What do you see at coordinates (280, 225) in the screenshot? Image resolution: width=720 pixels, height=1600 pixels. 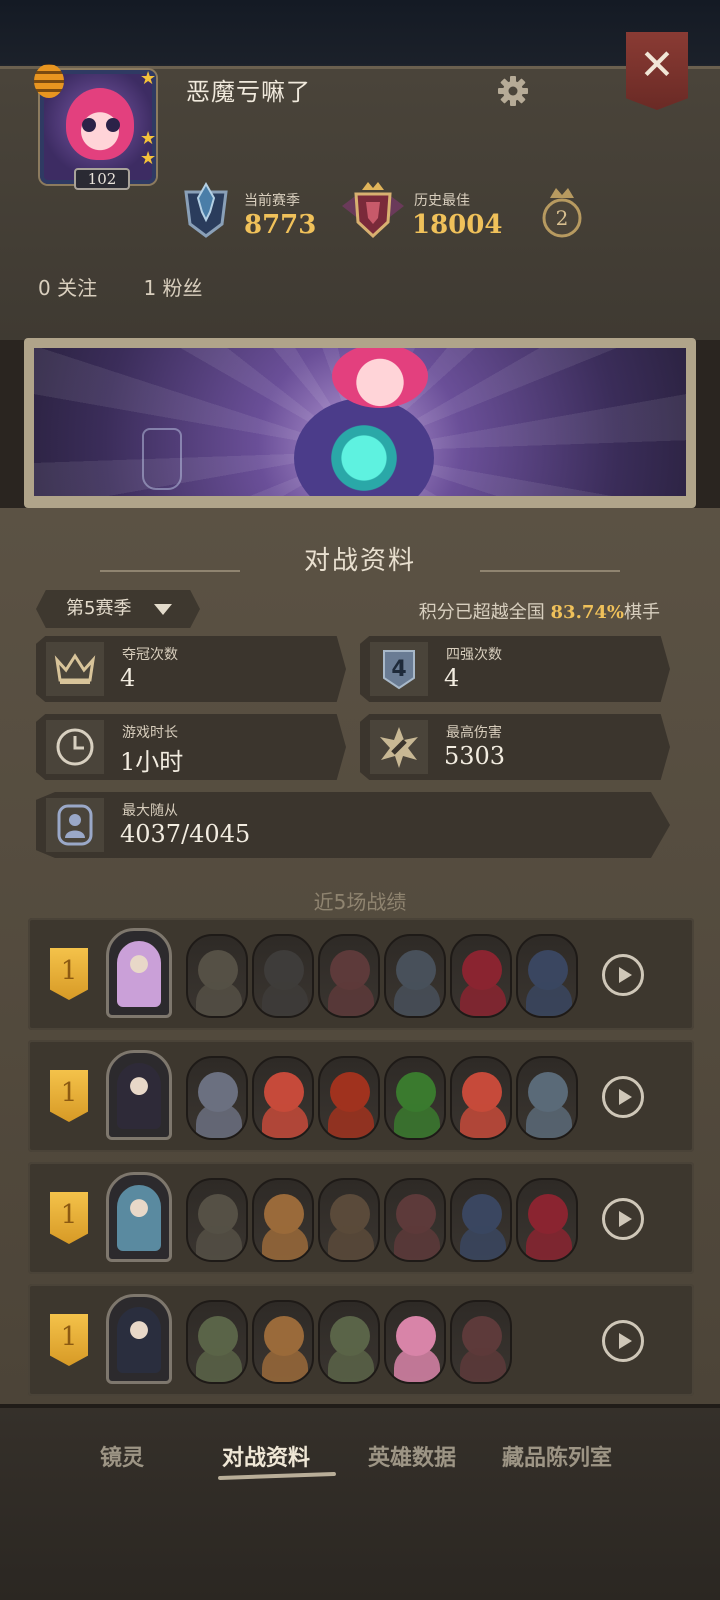 I see `current-season-score: 8773` at bounding box center [280, 225].